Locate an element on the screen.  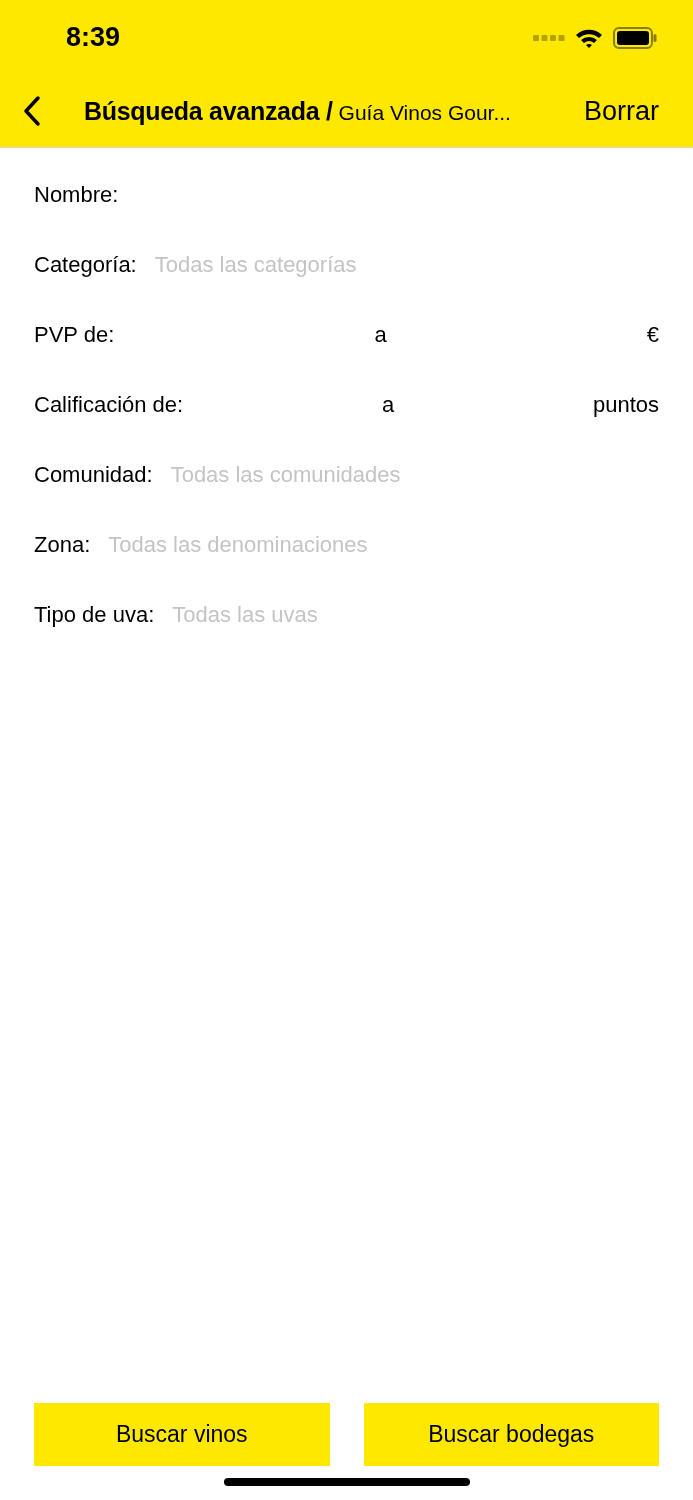
input-field: Todas las denominaciones is located at coordinates (383, 545).